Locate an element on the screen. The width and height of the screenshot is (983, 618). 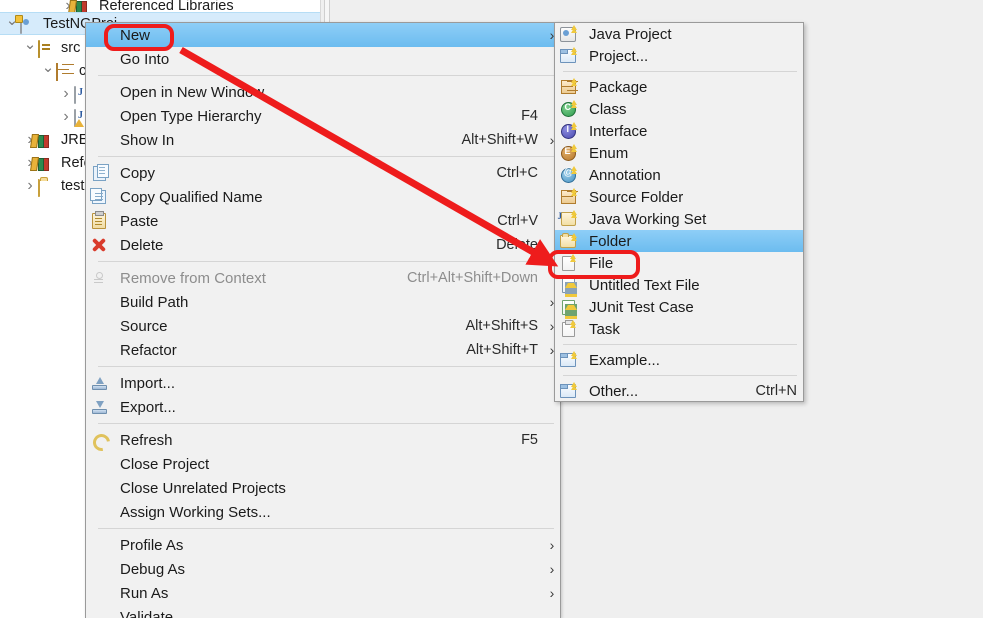
tree-item-package-c: c is located at coordinates (43, 70).